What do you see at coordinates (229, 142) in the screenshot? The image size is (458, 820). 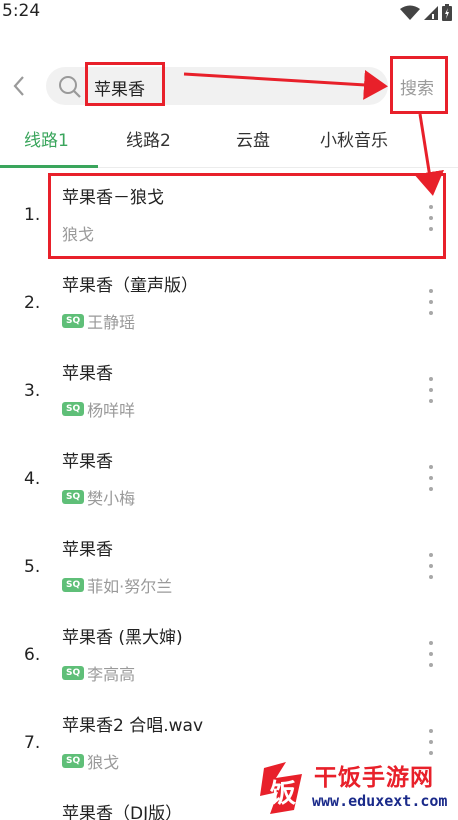 I see `source-tabs: 线路1 线路2 云盘 小秋音乐` at bounding box center [229, 142].